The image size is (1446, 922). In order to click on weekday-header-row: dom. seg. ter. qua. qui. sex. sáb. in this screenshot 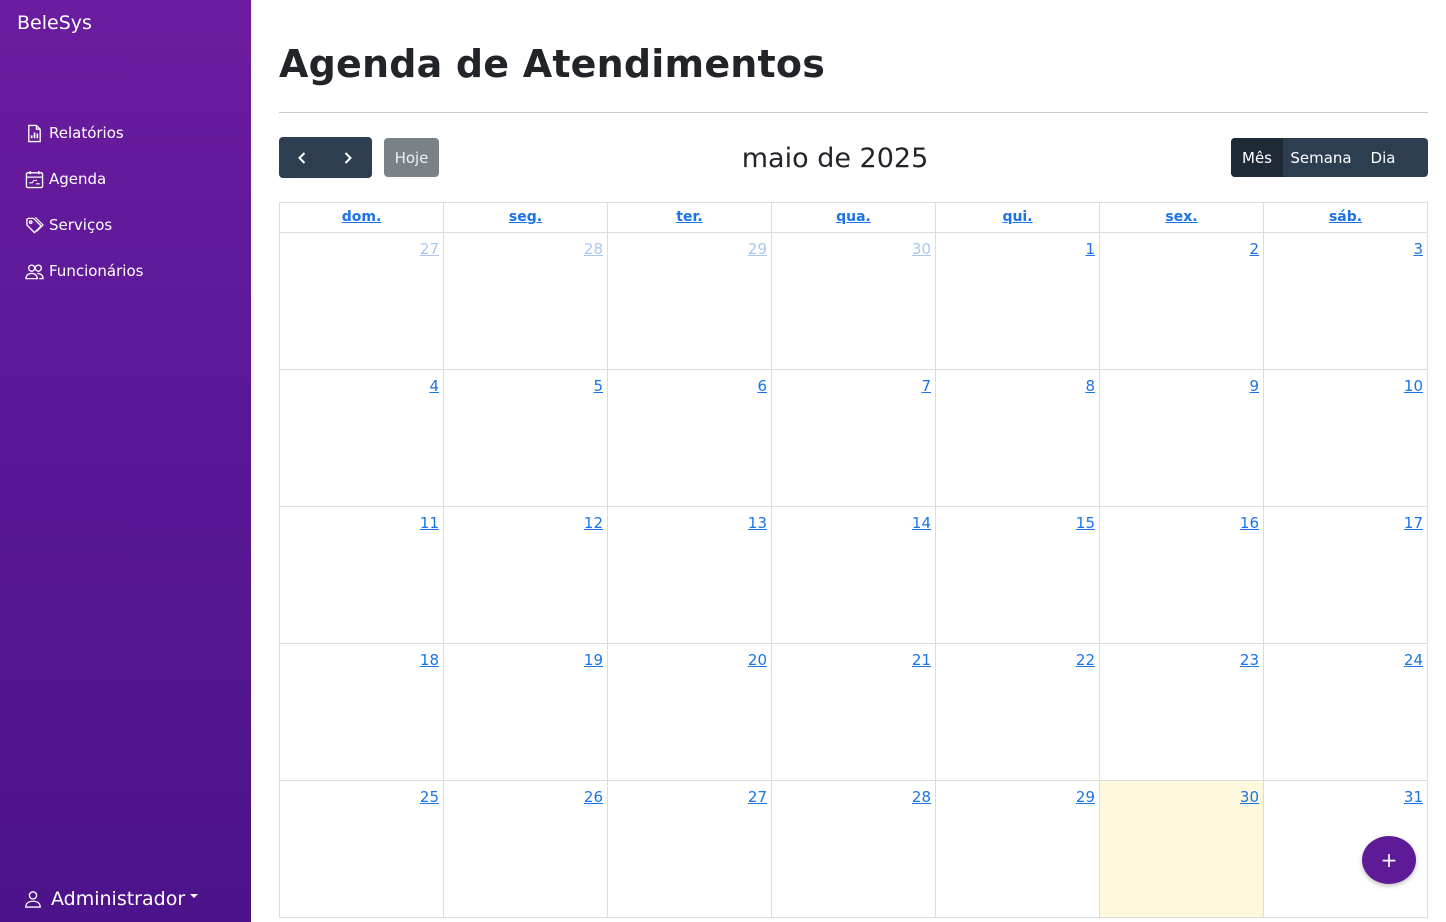, I will do `click(854, 218)`.